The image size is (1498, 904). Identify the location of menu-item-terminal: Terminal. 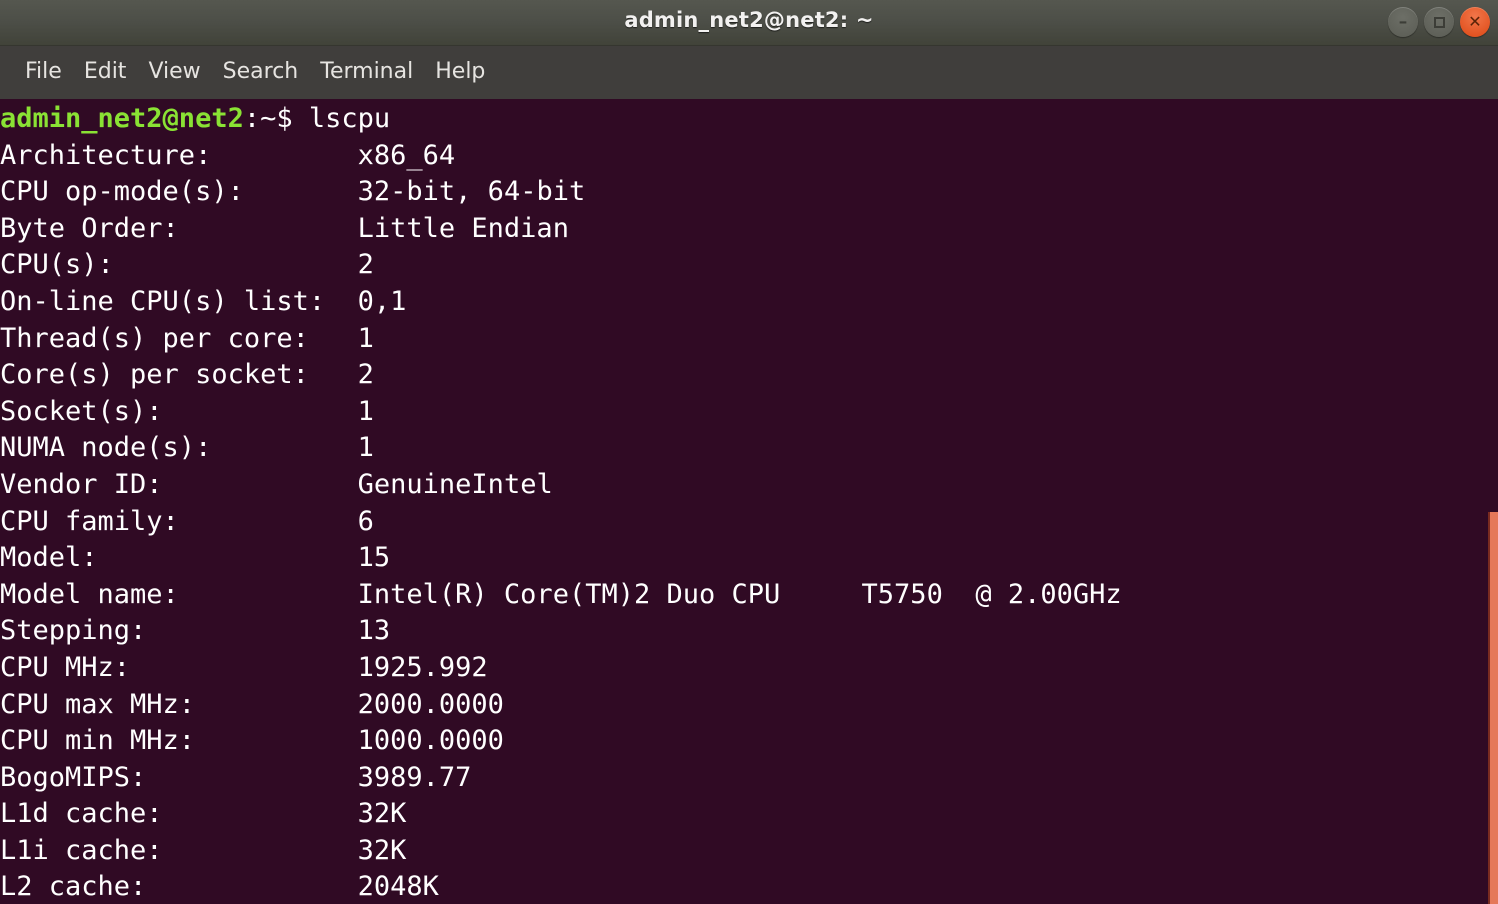
(366, 72).